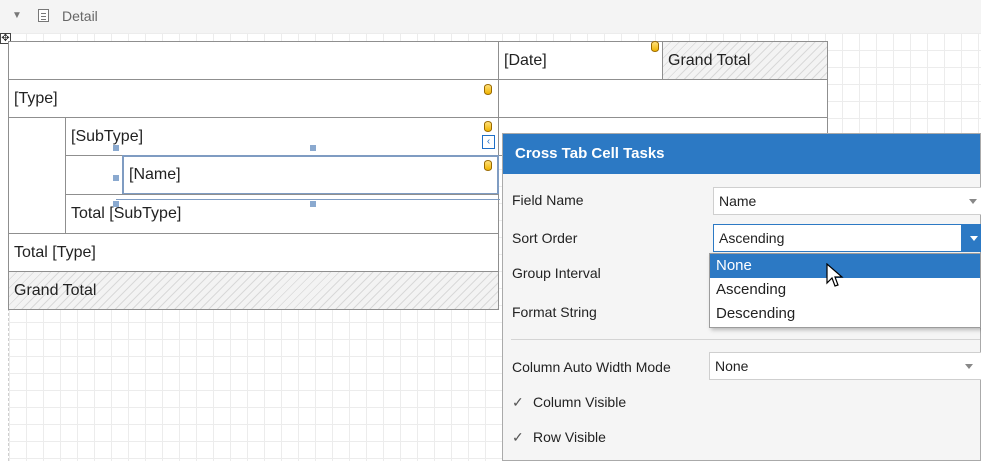 Image resolution: width=981 pixels, height=461 pixels. I want to click on row-visible-checkbox: ✓ Row Visible, so click(559, 437).